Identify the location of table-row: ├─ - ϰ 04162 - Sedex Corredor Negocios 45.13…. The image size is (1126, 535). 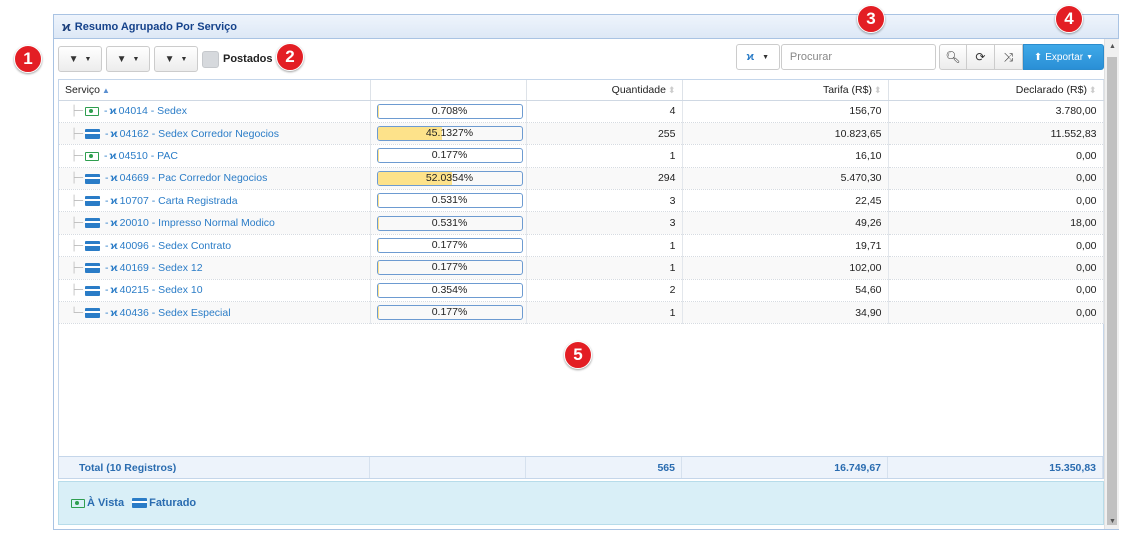
(581, 134).